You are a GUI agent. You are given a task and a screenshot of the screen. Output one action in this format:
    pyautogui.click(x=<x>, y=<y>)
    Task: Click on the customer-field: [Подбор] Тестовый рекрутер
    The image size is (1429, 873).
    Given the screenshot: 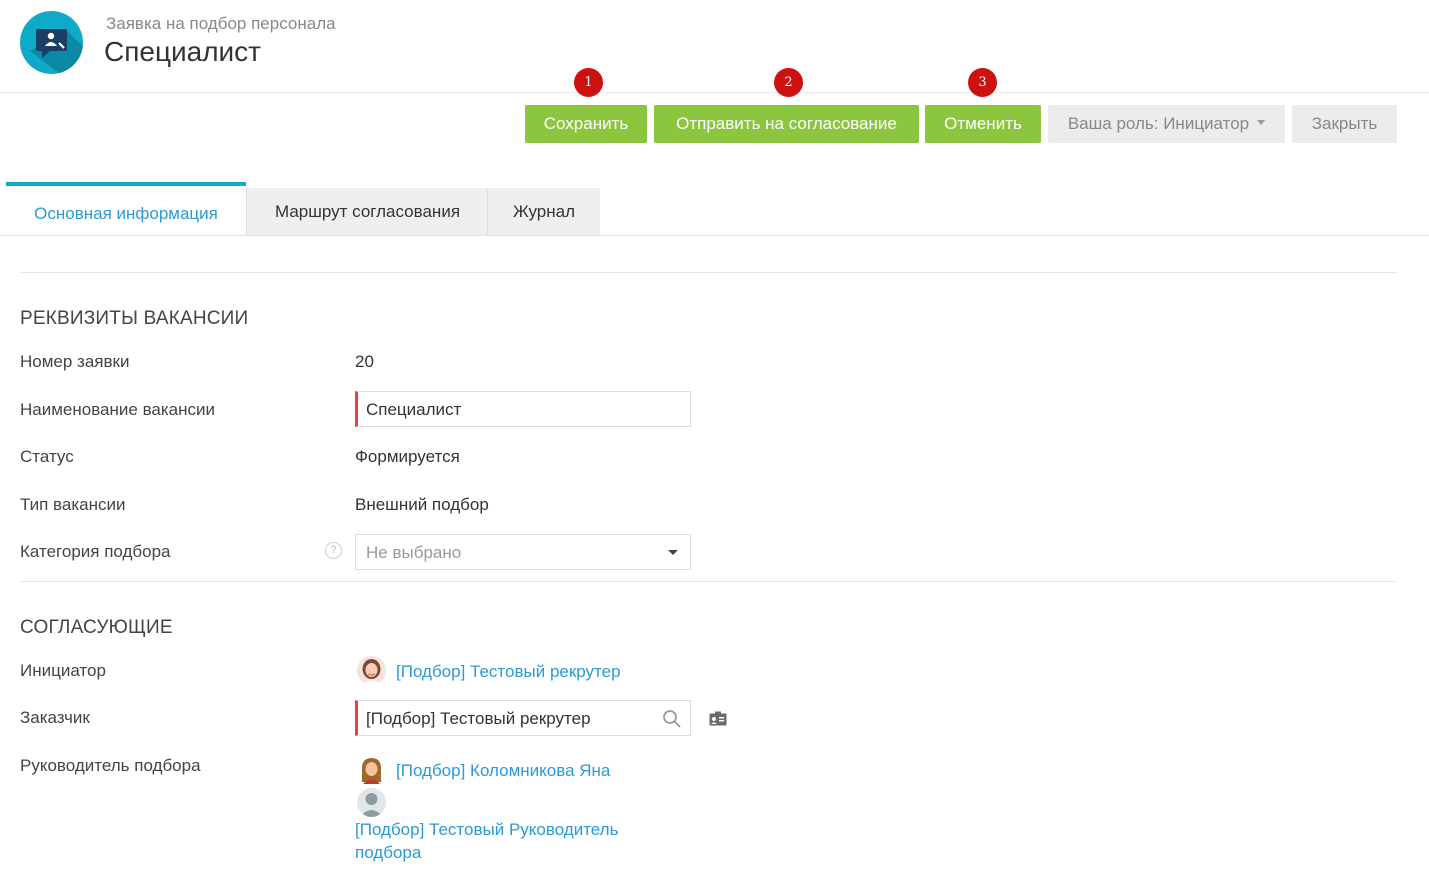 What is the action you would take?
    pyautogui.click(x=523, y=718)
    